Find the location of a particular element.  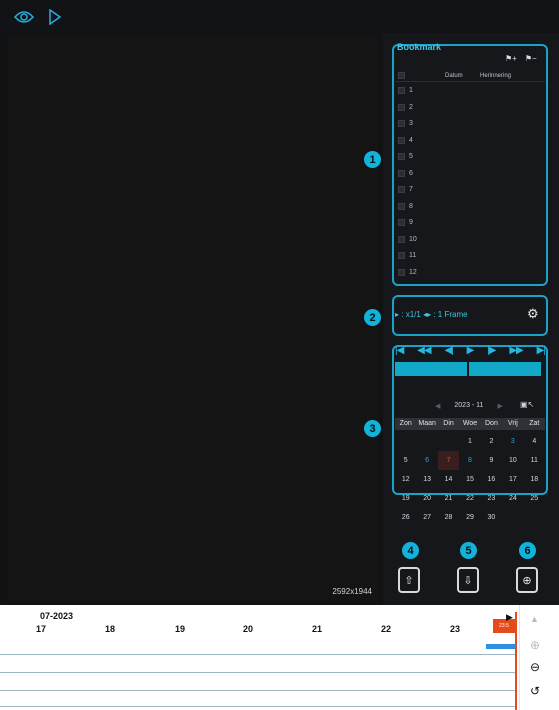

calendar-day: 4 is located at coordinates (534, 441).